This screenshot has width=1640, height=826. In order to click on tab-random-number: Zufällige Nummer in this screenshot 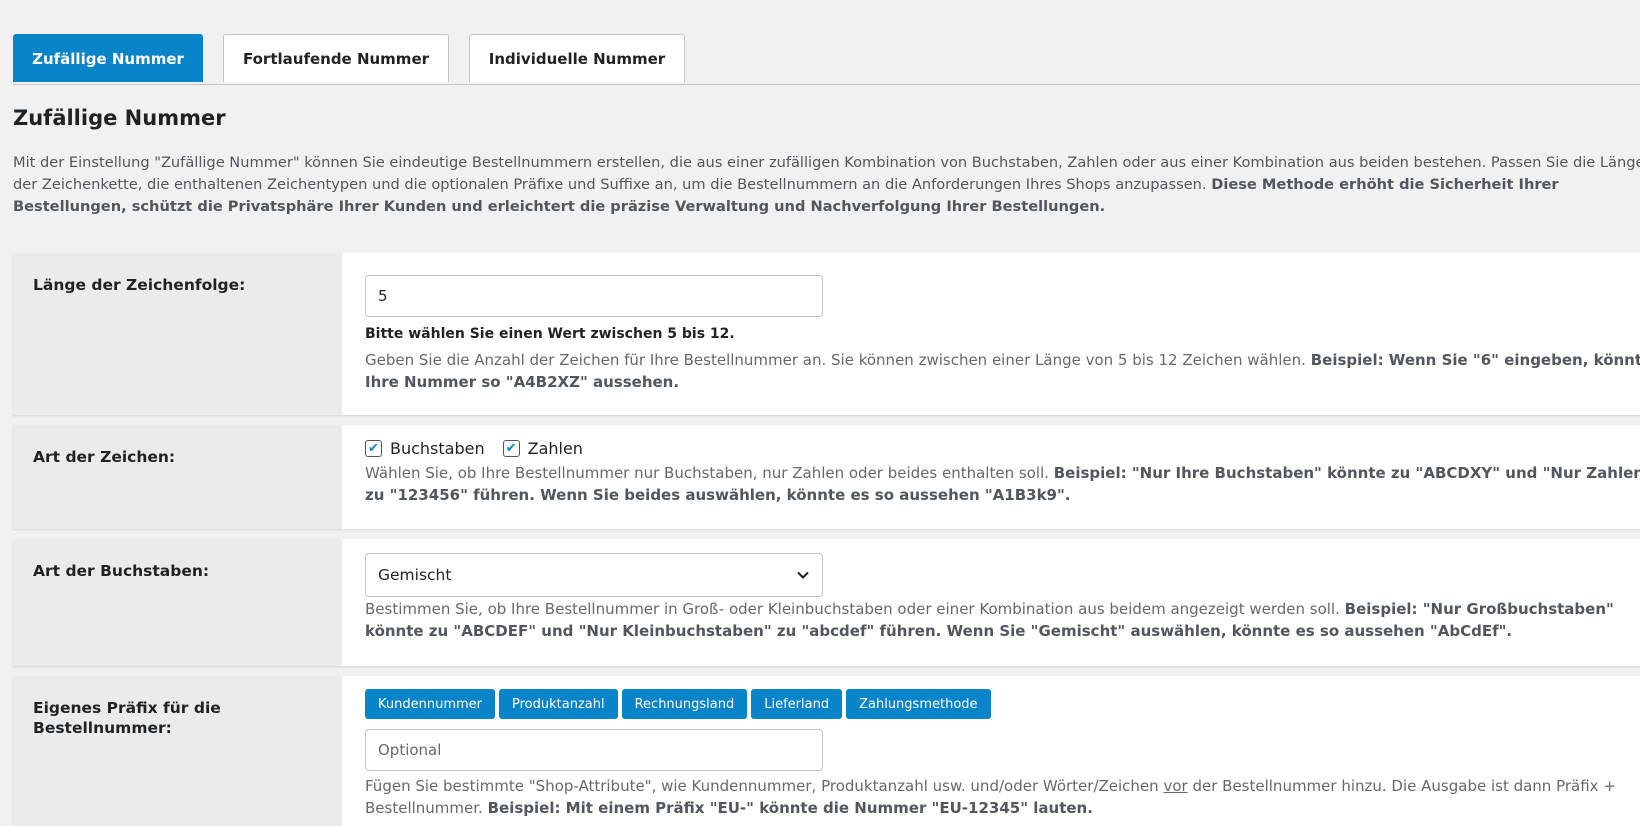, I will do `click(108, 58)`.